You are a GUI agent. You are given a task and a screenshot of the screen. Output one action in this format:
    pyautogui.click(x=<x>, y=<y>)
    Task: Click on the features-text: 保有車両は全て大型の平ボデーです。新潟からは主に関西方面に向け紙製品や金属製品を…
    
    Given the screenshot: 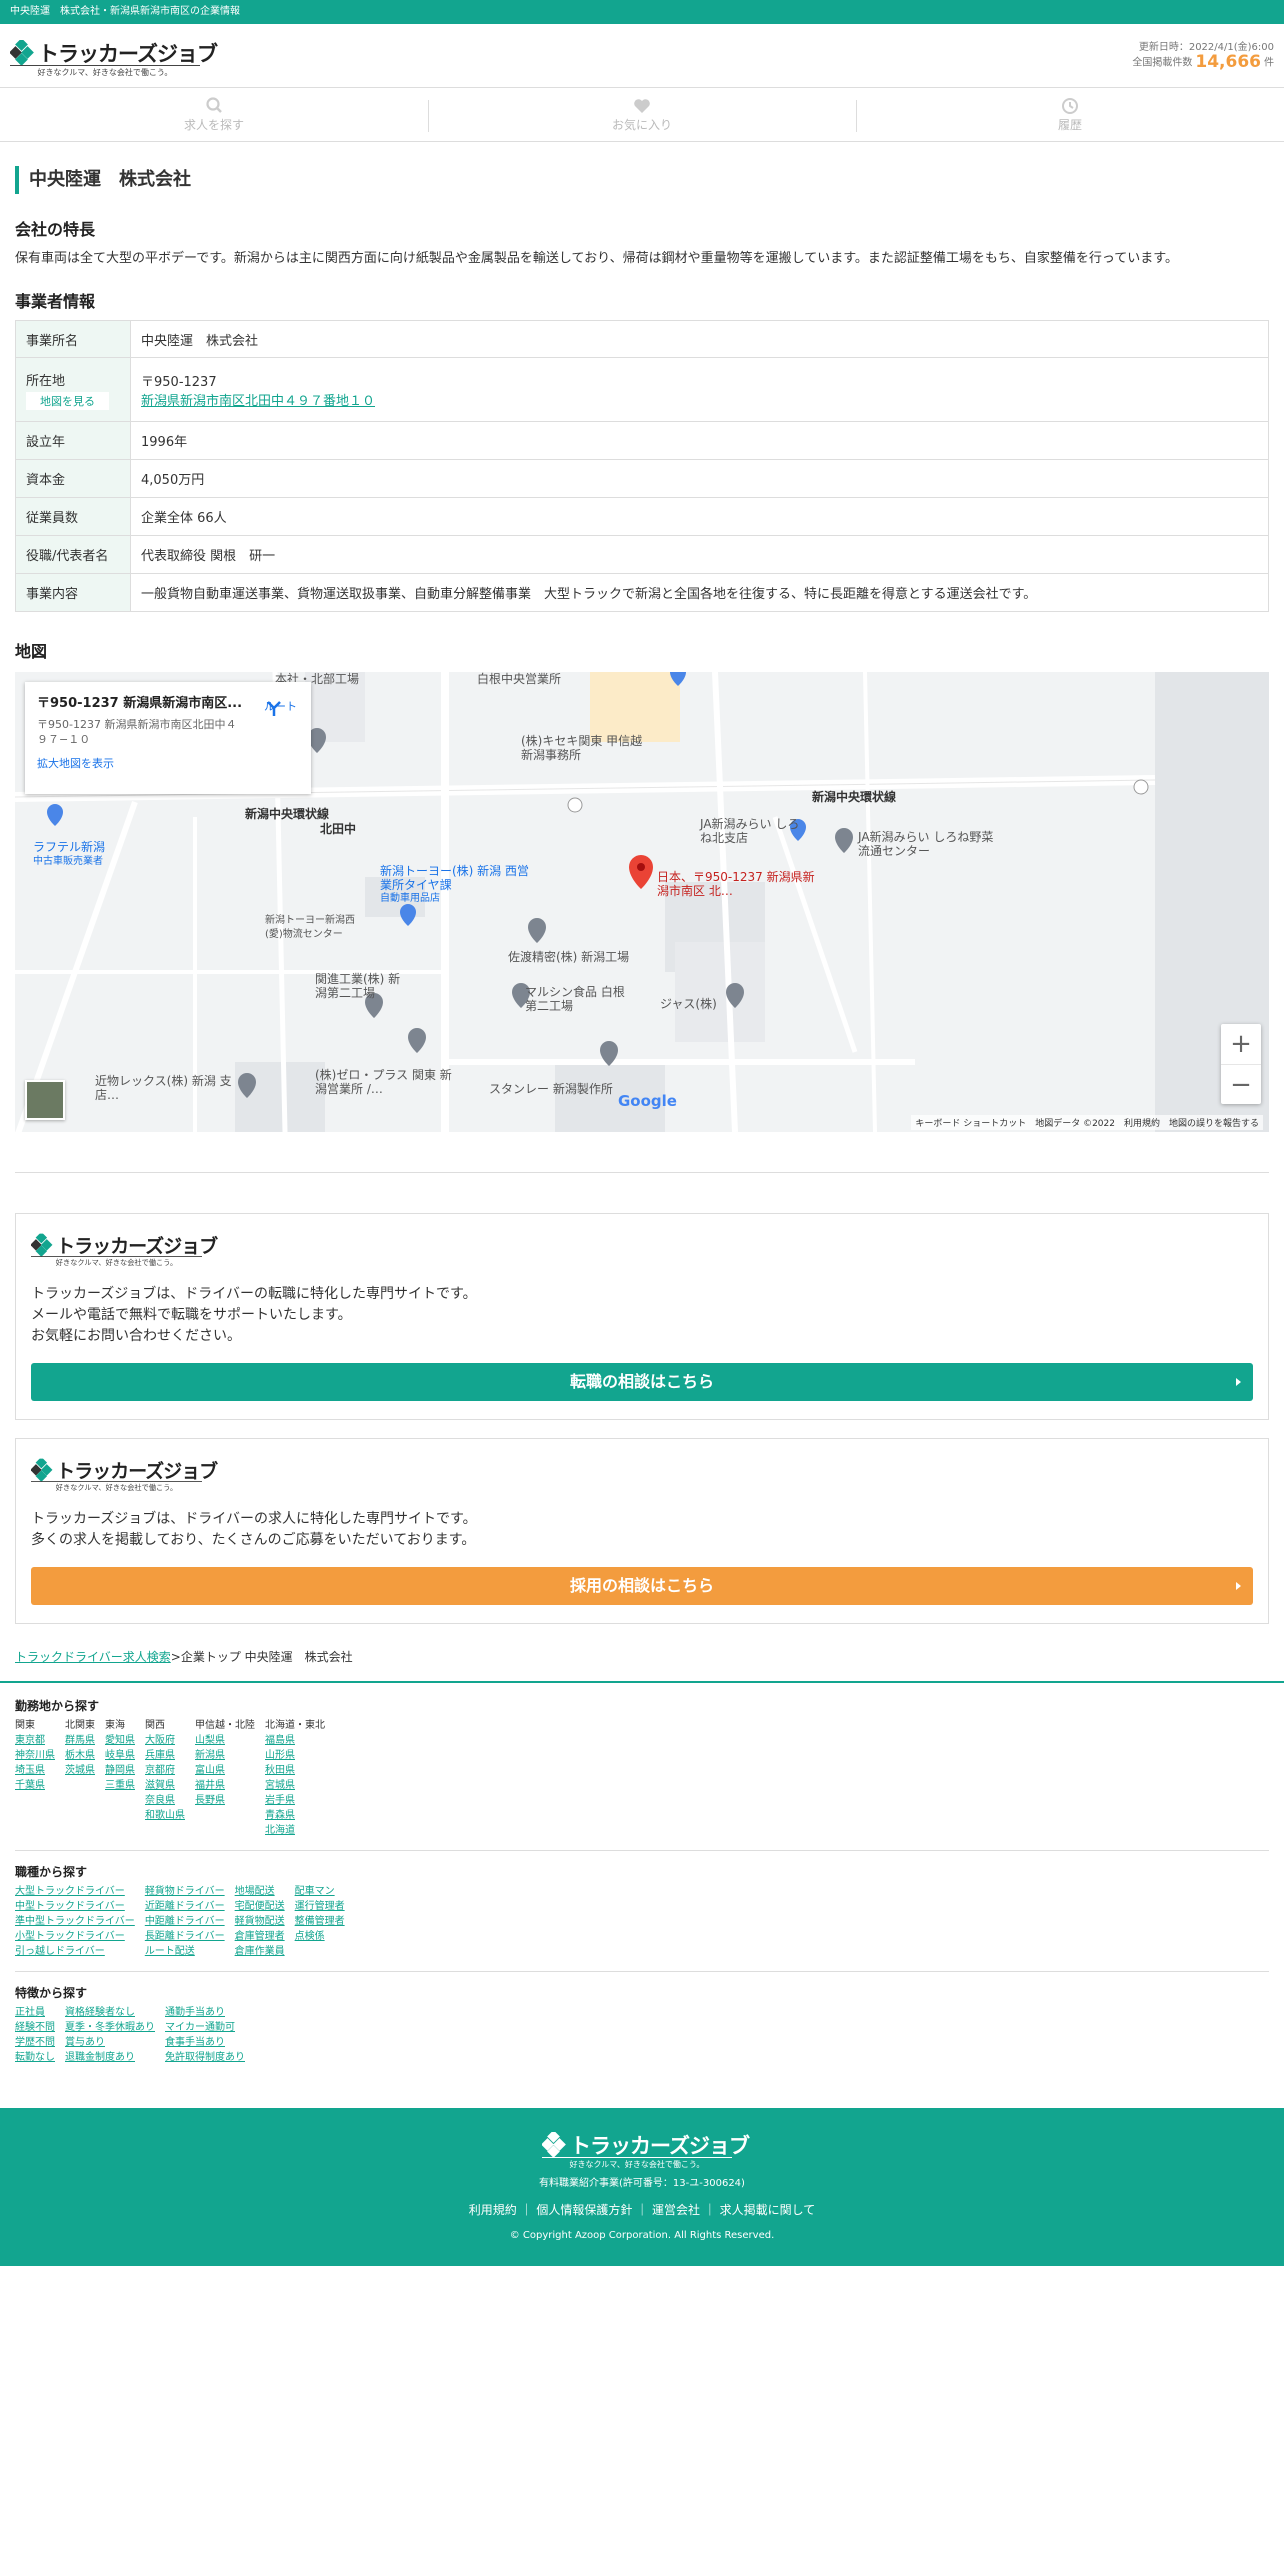 What is the action you would take?
    pyautogui.click(x=596, y=258)
    